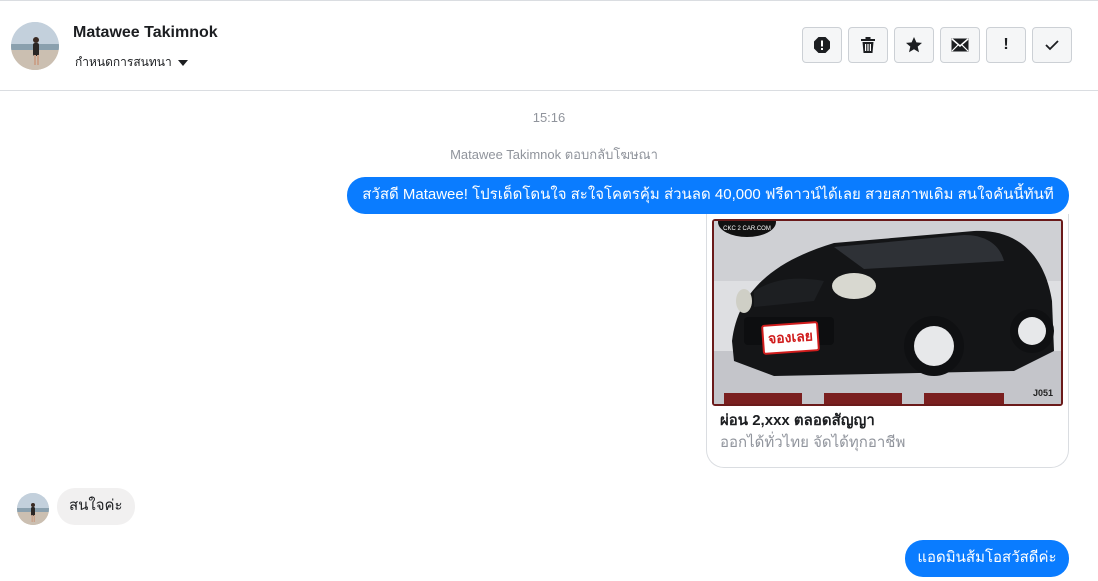 The image size is (1098, 581). I want to click on star-button, so click(914, 45).